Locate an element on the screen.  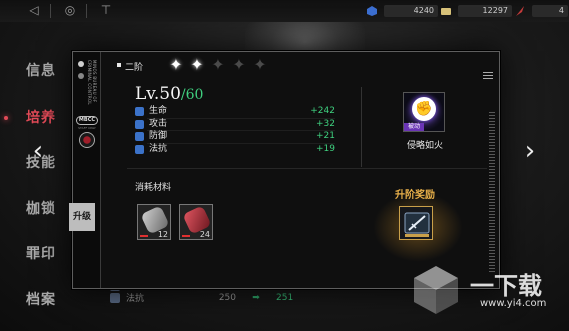
passive-skill-card: ✊ 被动 is located at coordinates (424, 112).